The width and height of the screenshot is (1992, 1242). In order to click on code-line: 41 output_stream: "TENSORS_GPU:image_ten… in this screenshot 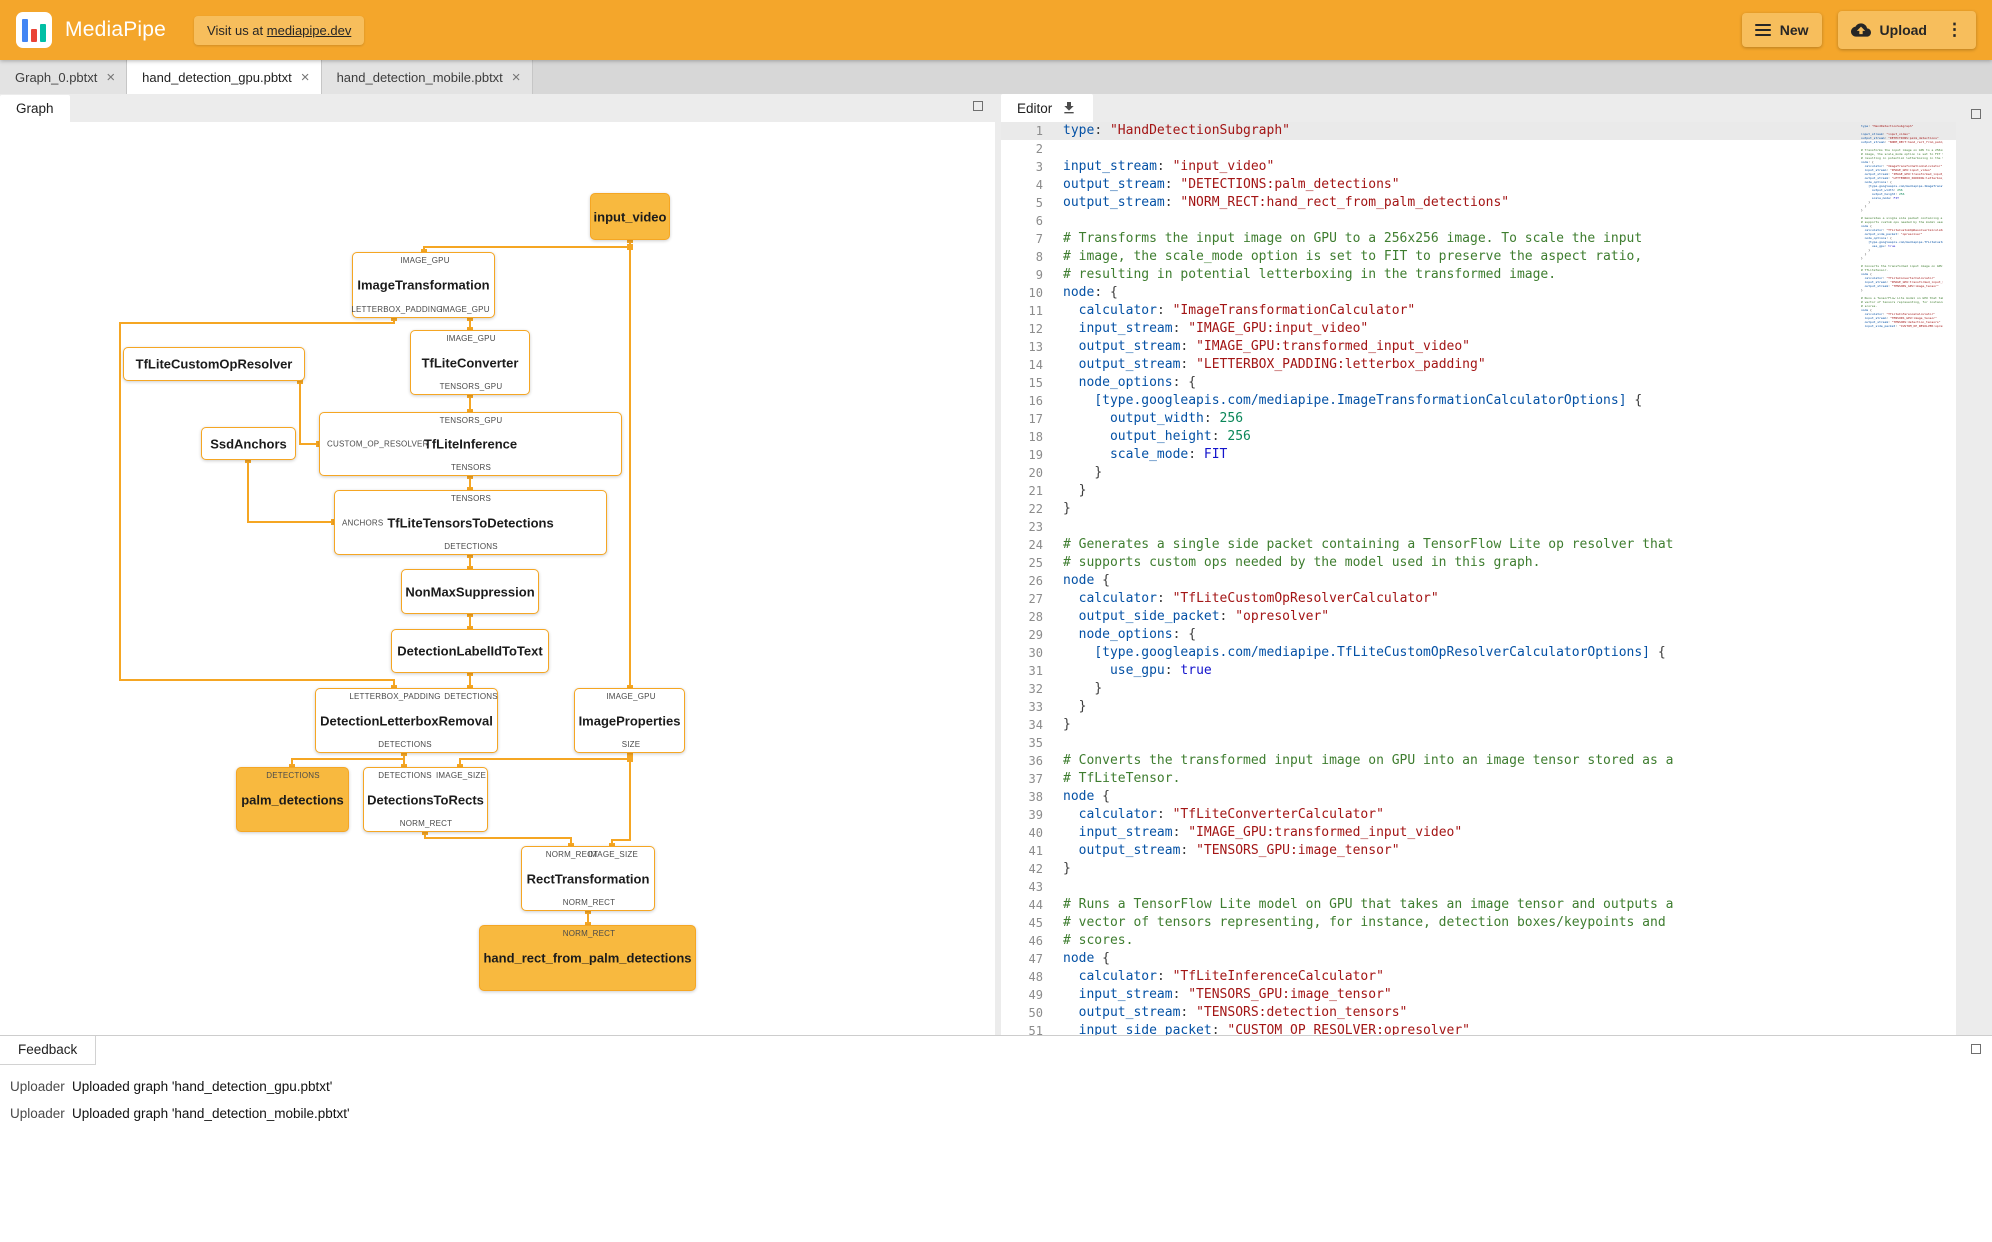, I will do `click(1478, 851)`.